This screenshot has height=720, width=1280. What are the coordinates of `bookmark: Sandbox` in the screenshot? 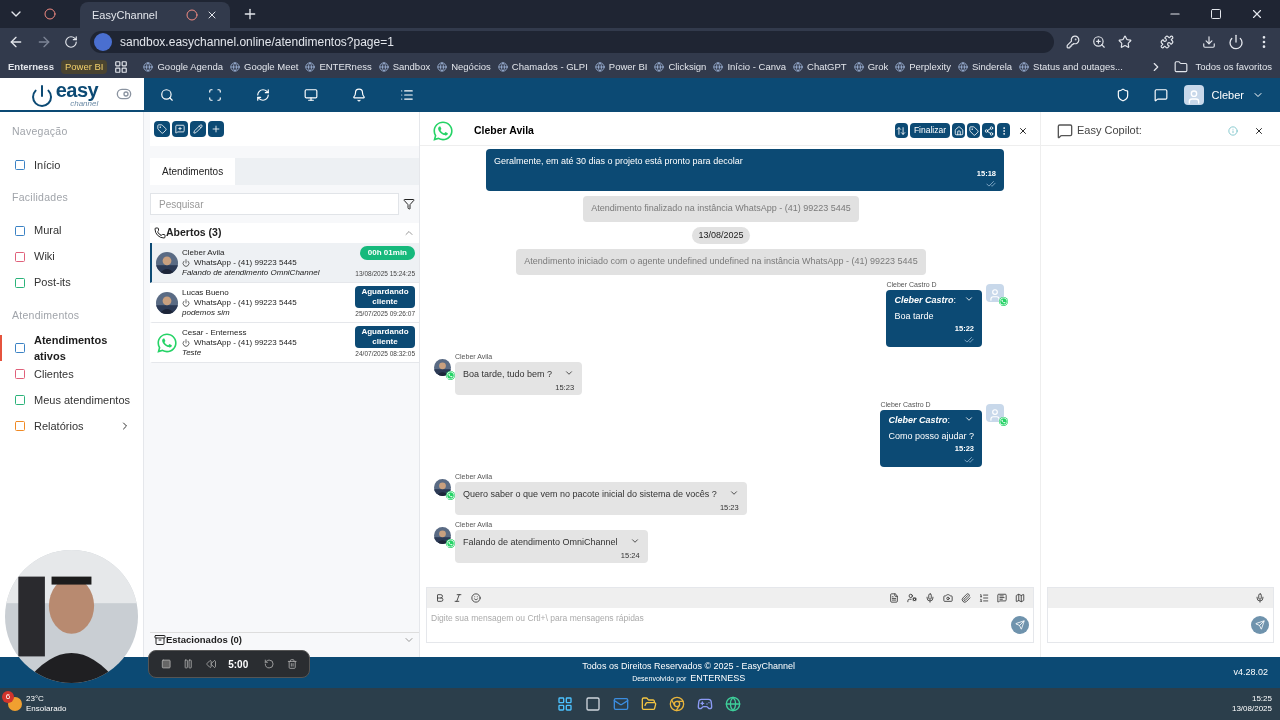 It's located at (404, 67).